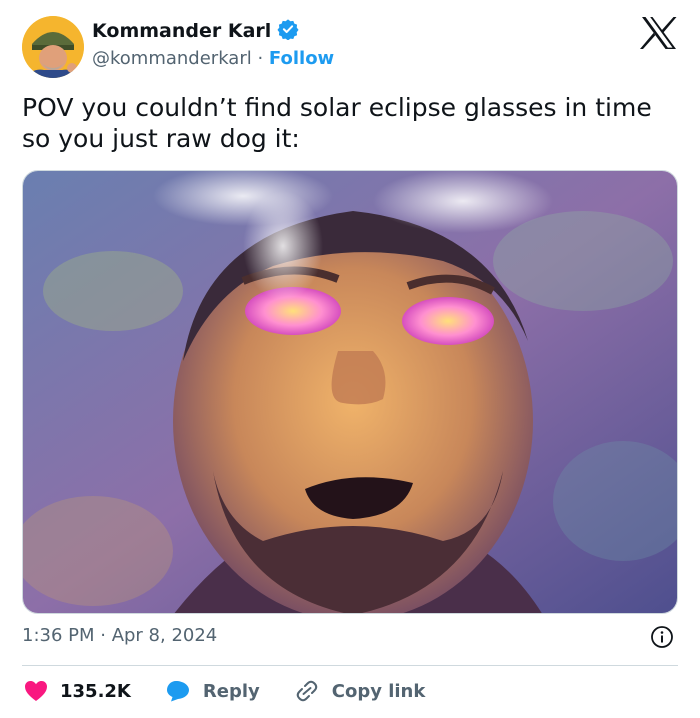  Describe the element at coordinates (288, 31) in the screenshot. I see `verified-badge-icon` at that location.